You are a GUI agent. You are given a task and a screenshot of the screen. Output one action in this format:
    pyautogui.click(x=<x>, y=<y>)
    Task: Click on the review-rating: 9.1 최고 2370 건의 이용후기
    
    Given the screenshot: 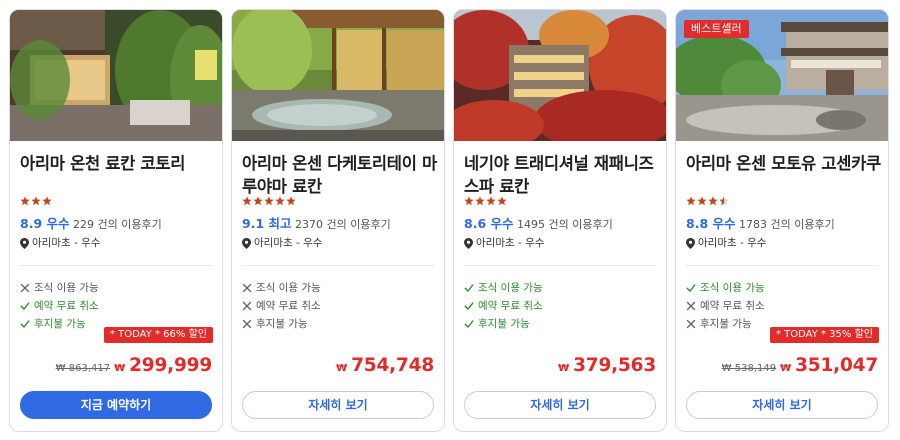 What is the action you would take?
    pyautogui.click(x=316, y=224)
    